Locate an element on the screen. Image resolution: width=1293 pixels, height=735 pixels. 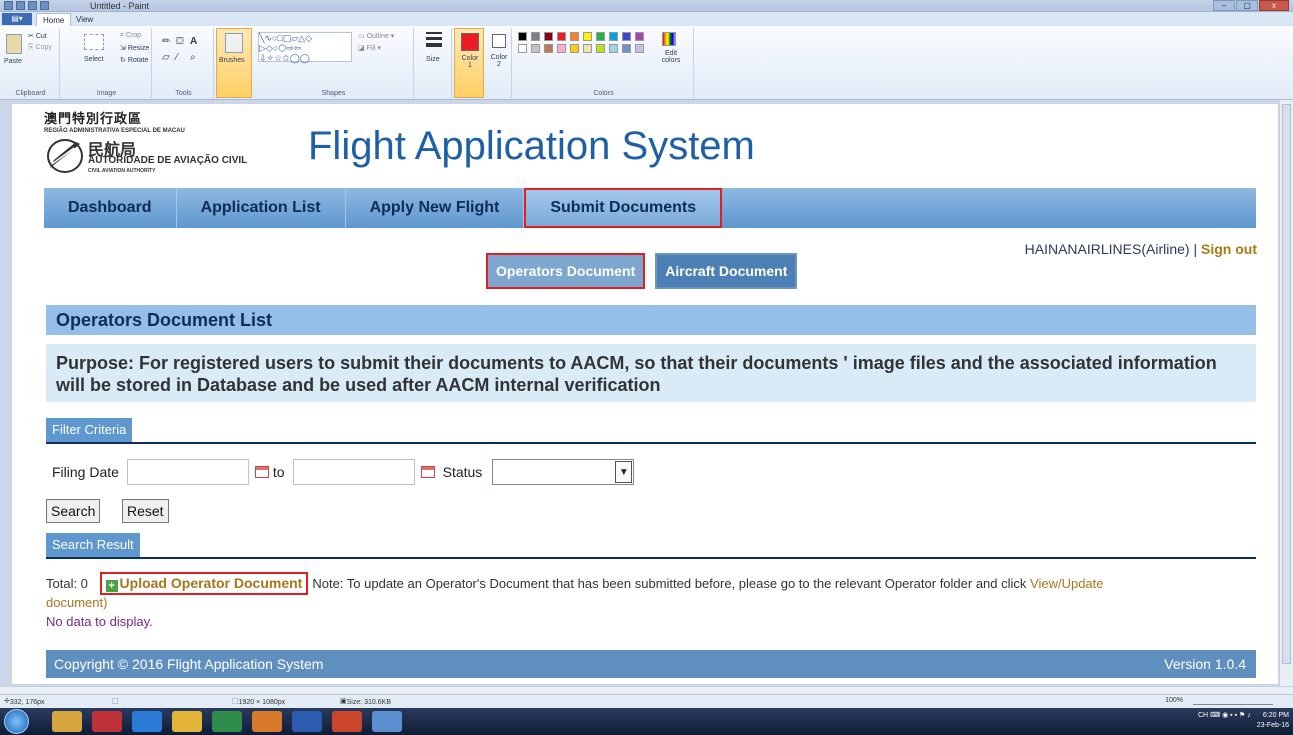
select-icon is located at coordinates (94, 42).